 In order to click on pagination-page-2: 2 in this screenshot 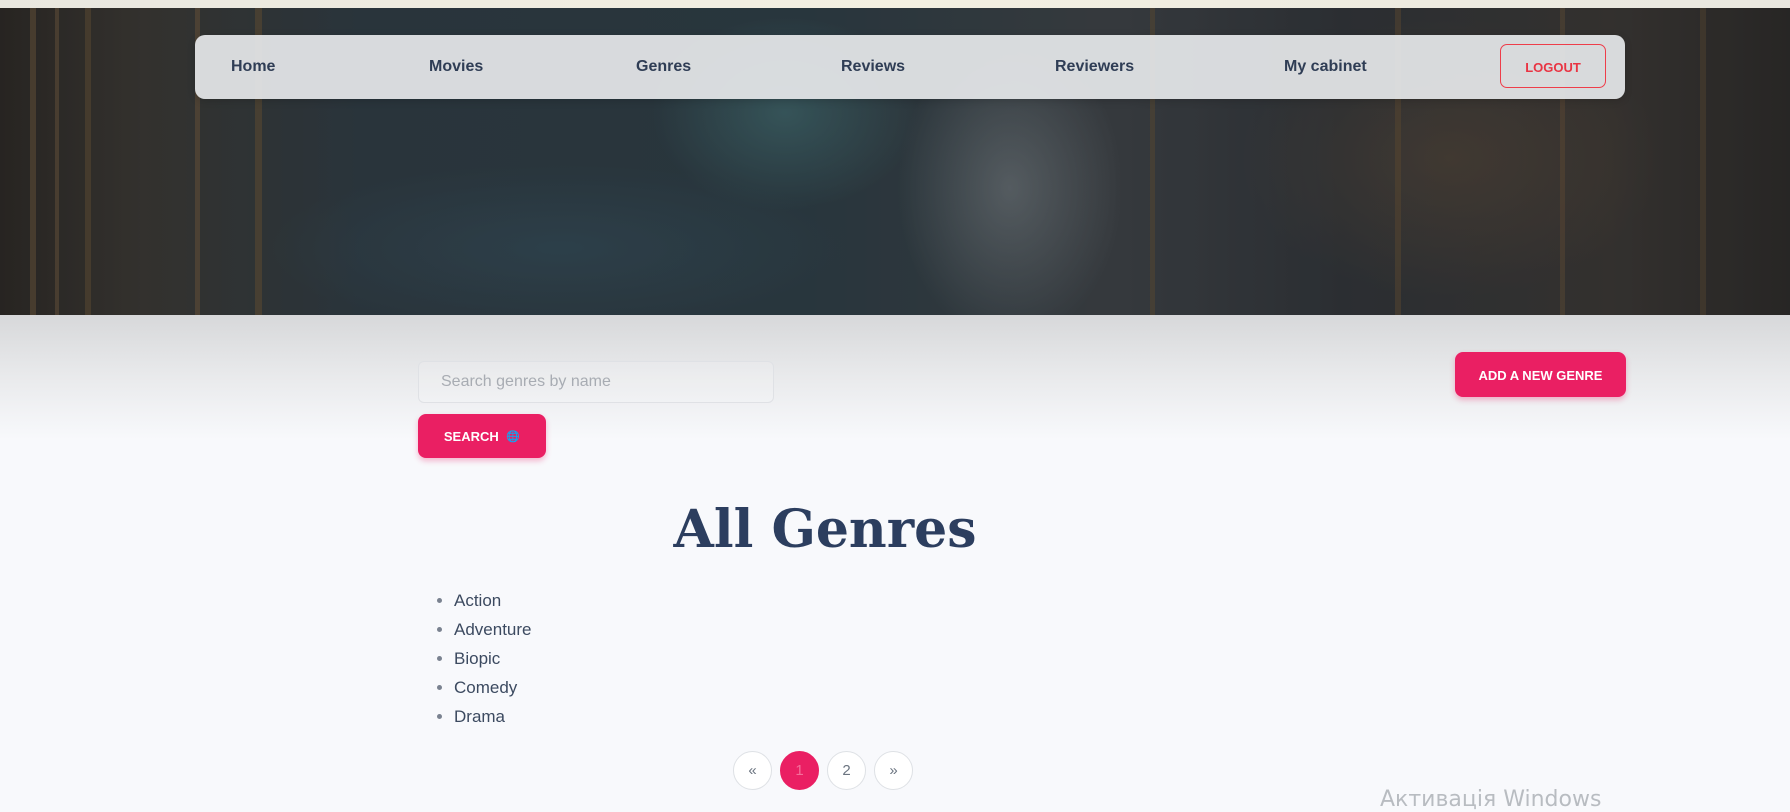, I will do `click(846, 770)`.